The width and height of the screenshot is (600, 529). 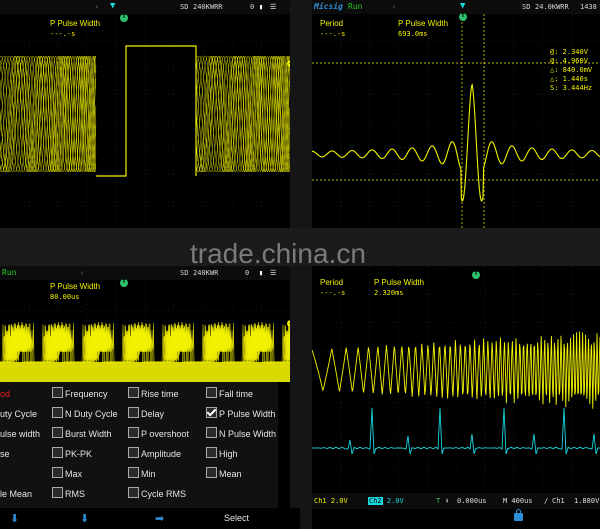 What do you see at coordinates (20, 434) in the screenshot?
I see `menu-item-pulse-width: ulse width` at bounding box center [20, 434].